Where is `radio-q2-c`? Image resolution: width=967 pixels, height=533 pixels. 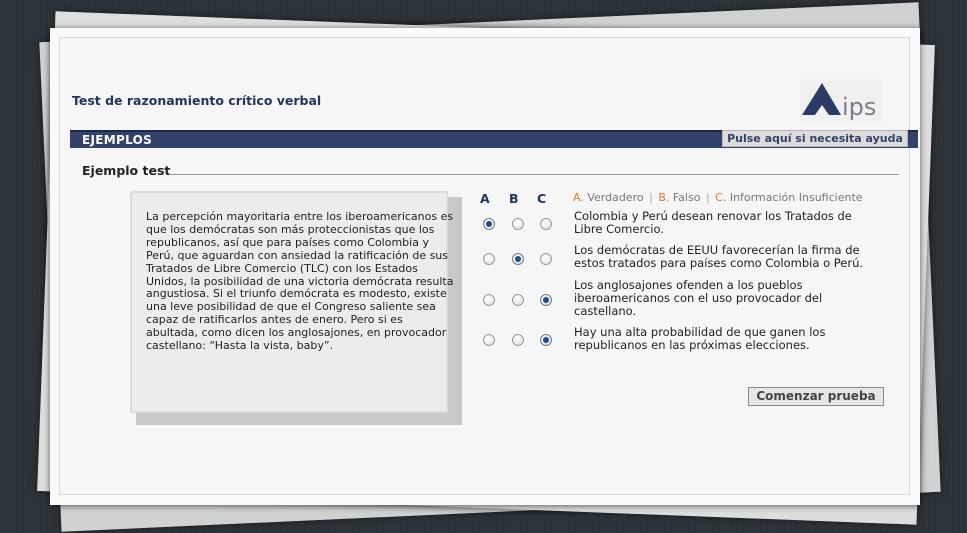
radio-q2-c is located at coordinates (546, 259).